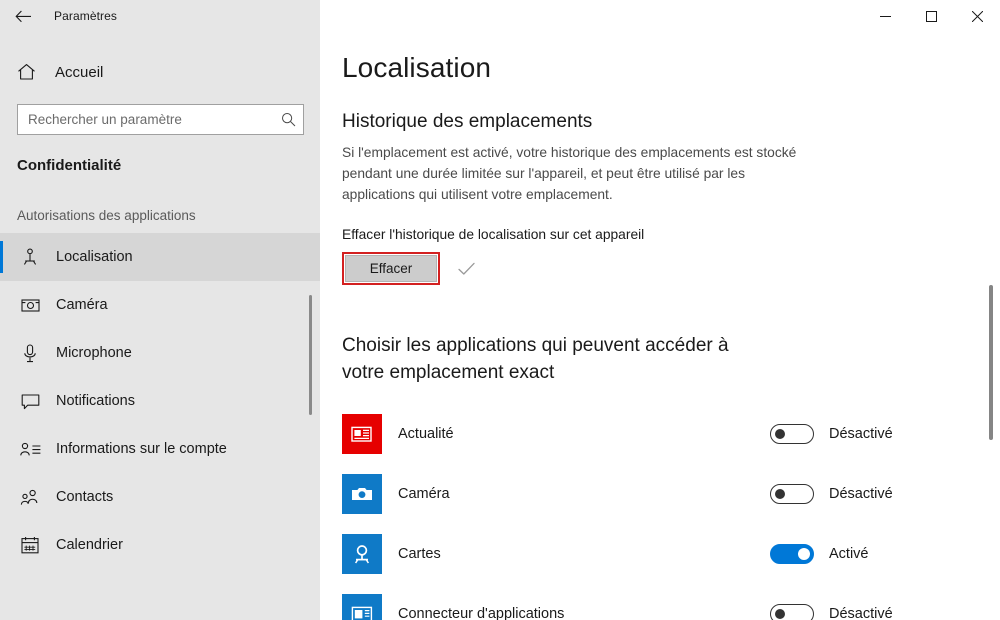 Image resolution: width=1000 pixels, height=620 pixels. What do you see at coordinates (931, 16) in the screenshot?
I see `maximize-button` at bounding box center [931, 16].